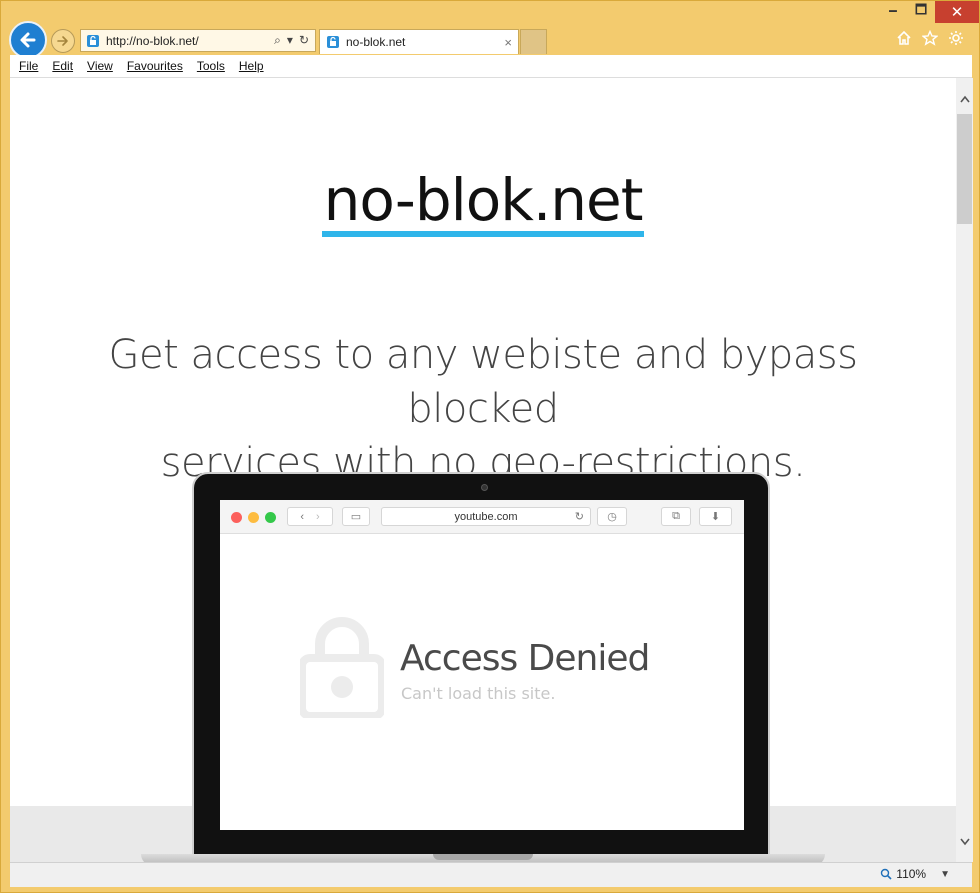 The height and width of the screenshot is (893, 980). I want to click on menu-help: Help, so click(251, 66).